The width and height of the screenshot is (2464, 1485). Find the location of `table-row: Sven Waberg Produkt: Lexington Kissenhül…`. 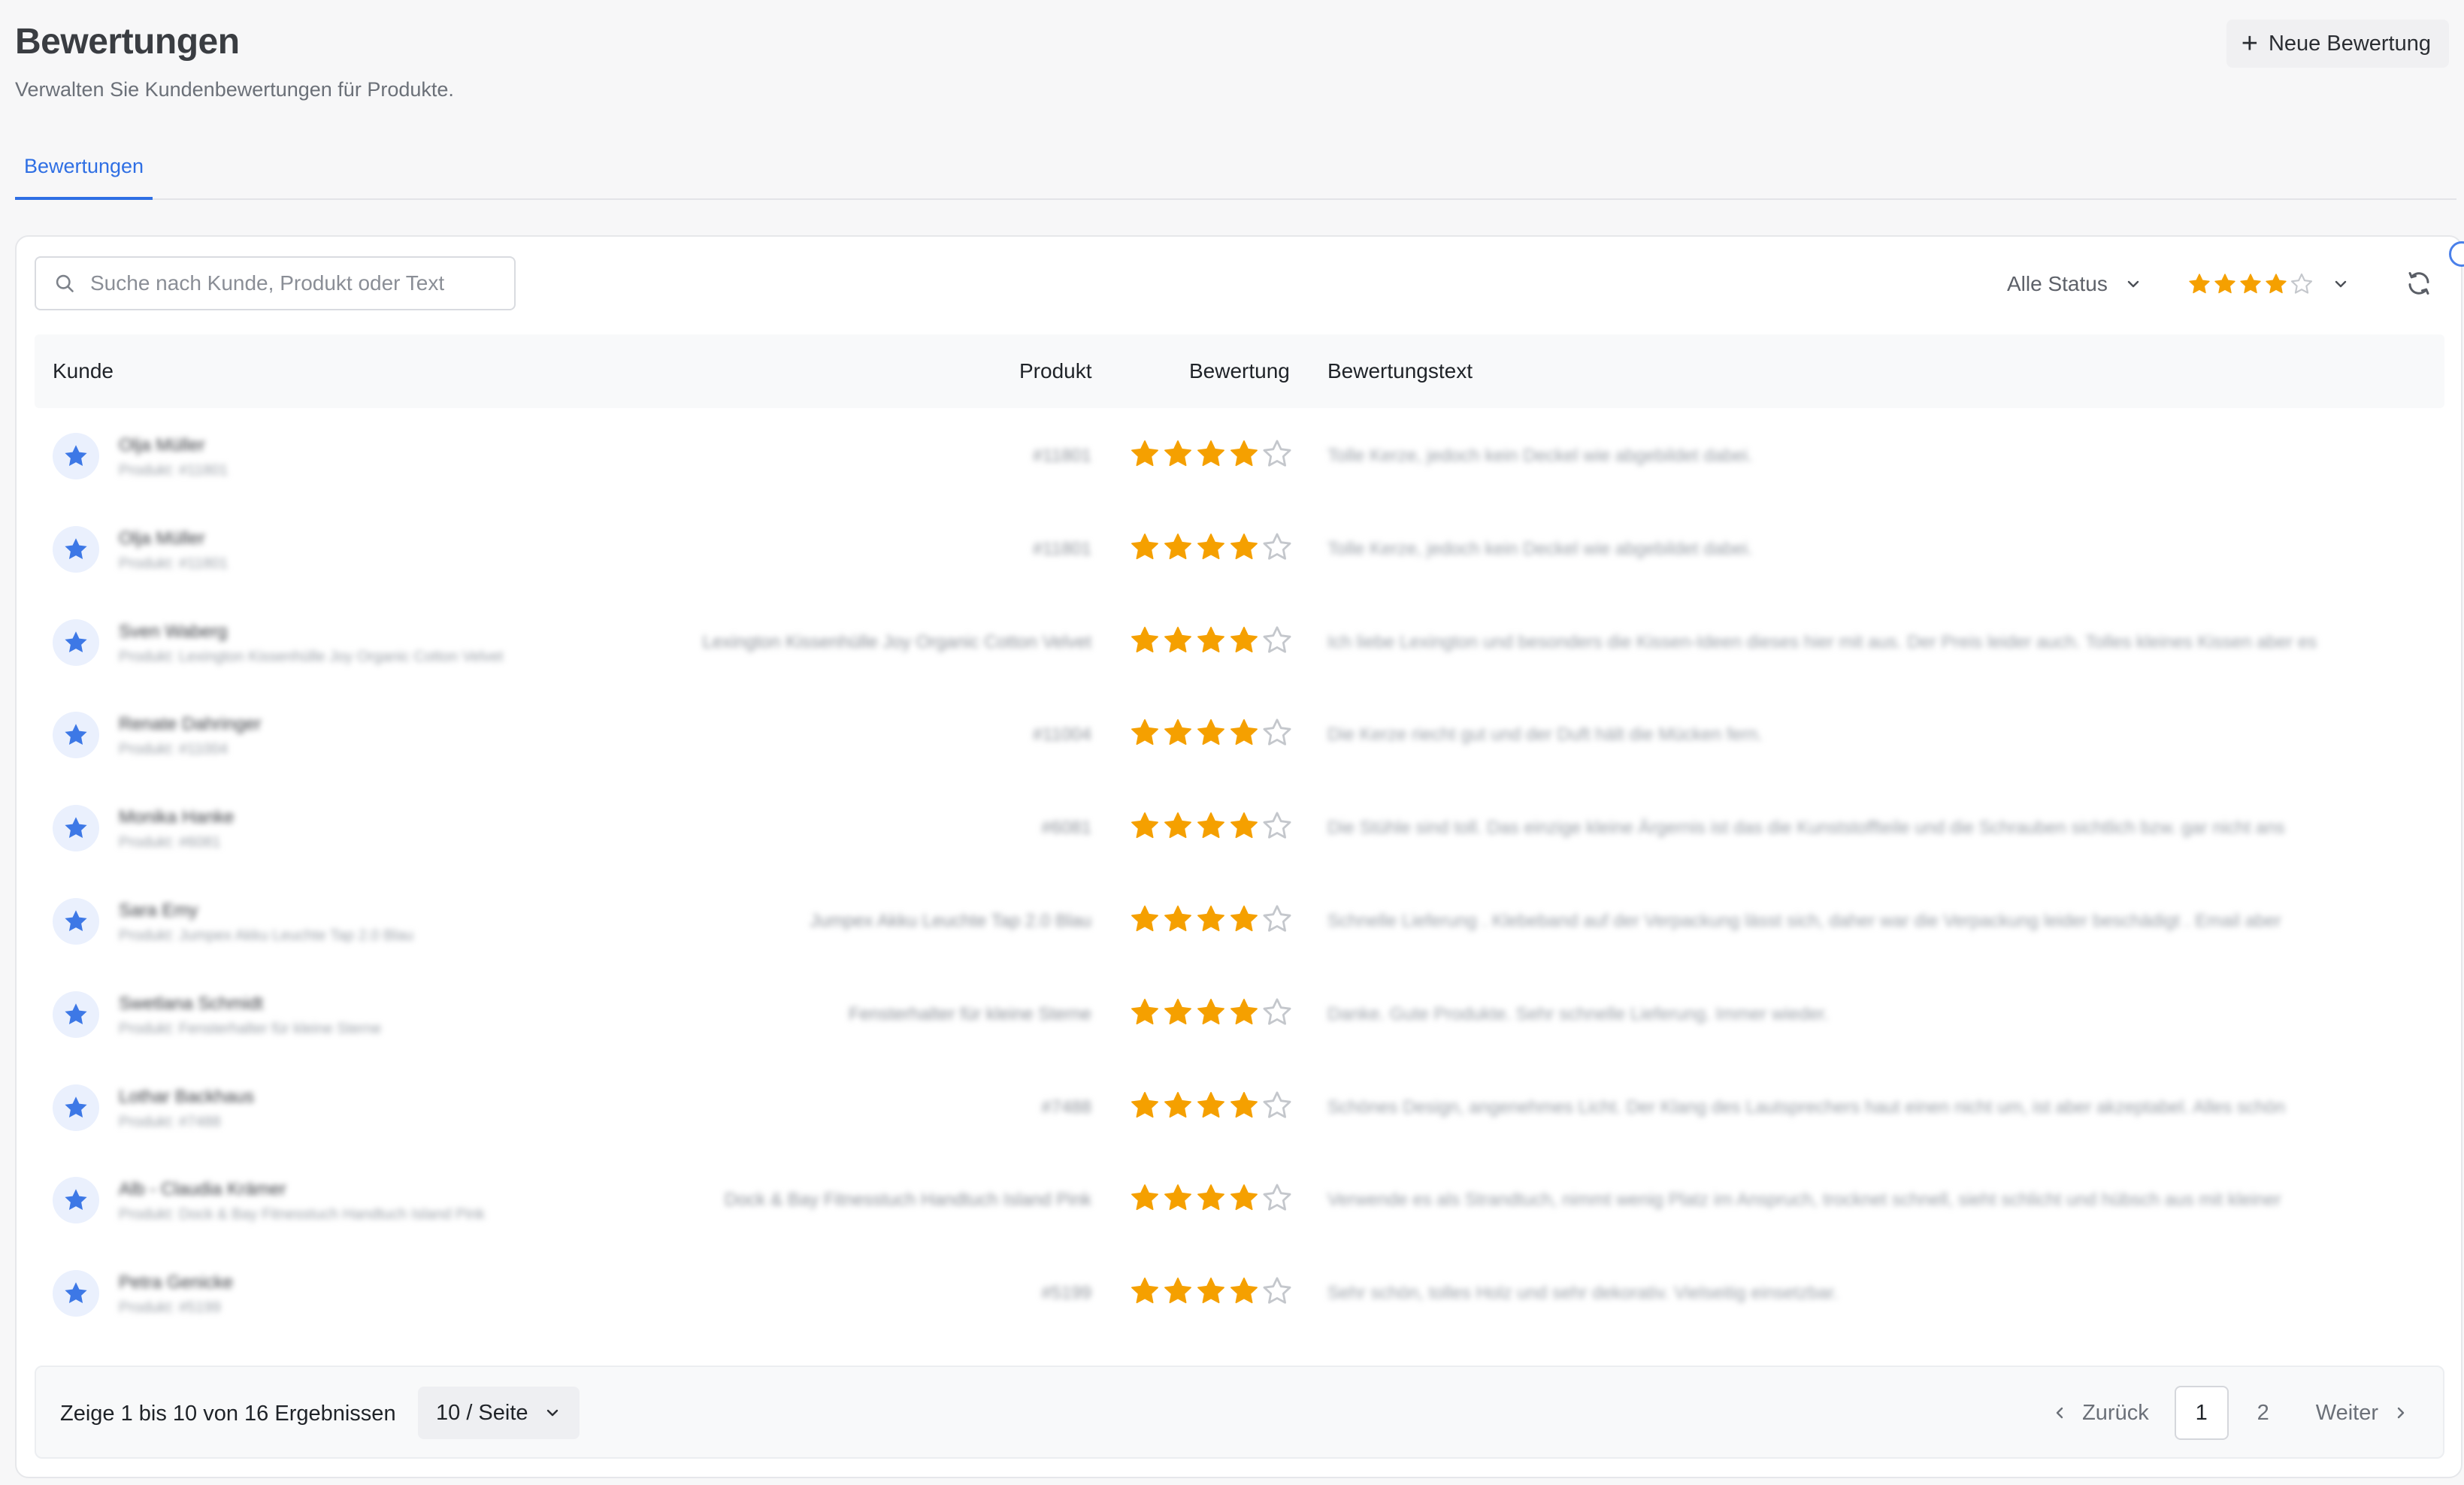

table-row: Sven Waberg Produkt: Lexington Kissenhül… is located at coordinates (1239, 642).